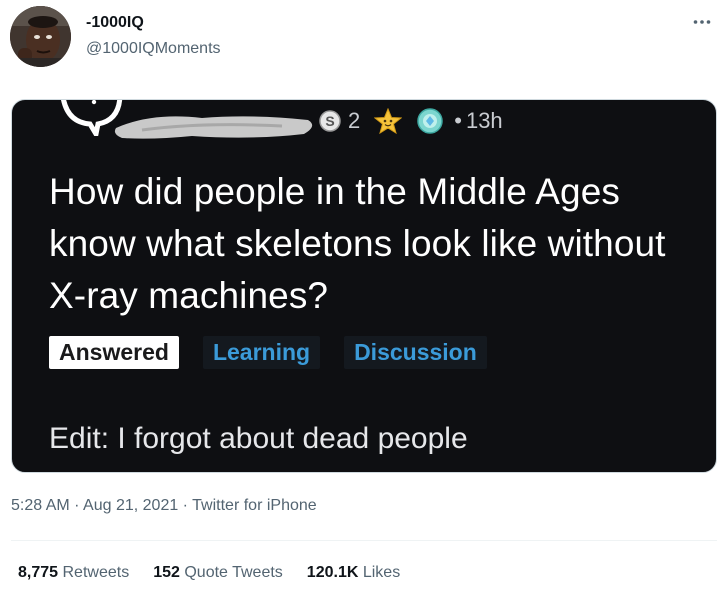 This screenshot has width=728, height=592. I want to click on silver-award: S, so click(330, 121).